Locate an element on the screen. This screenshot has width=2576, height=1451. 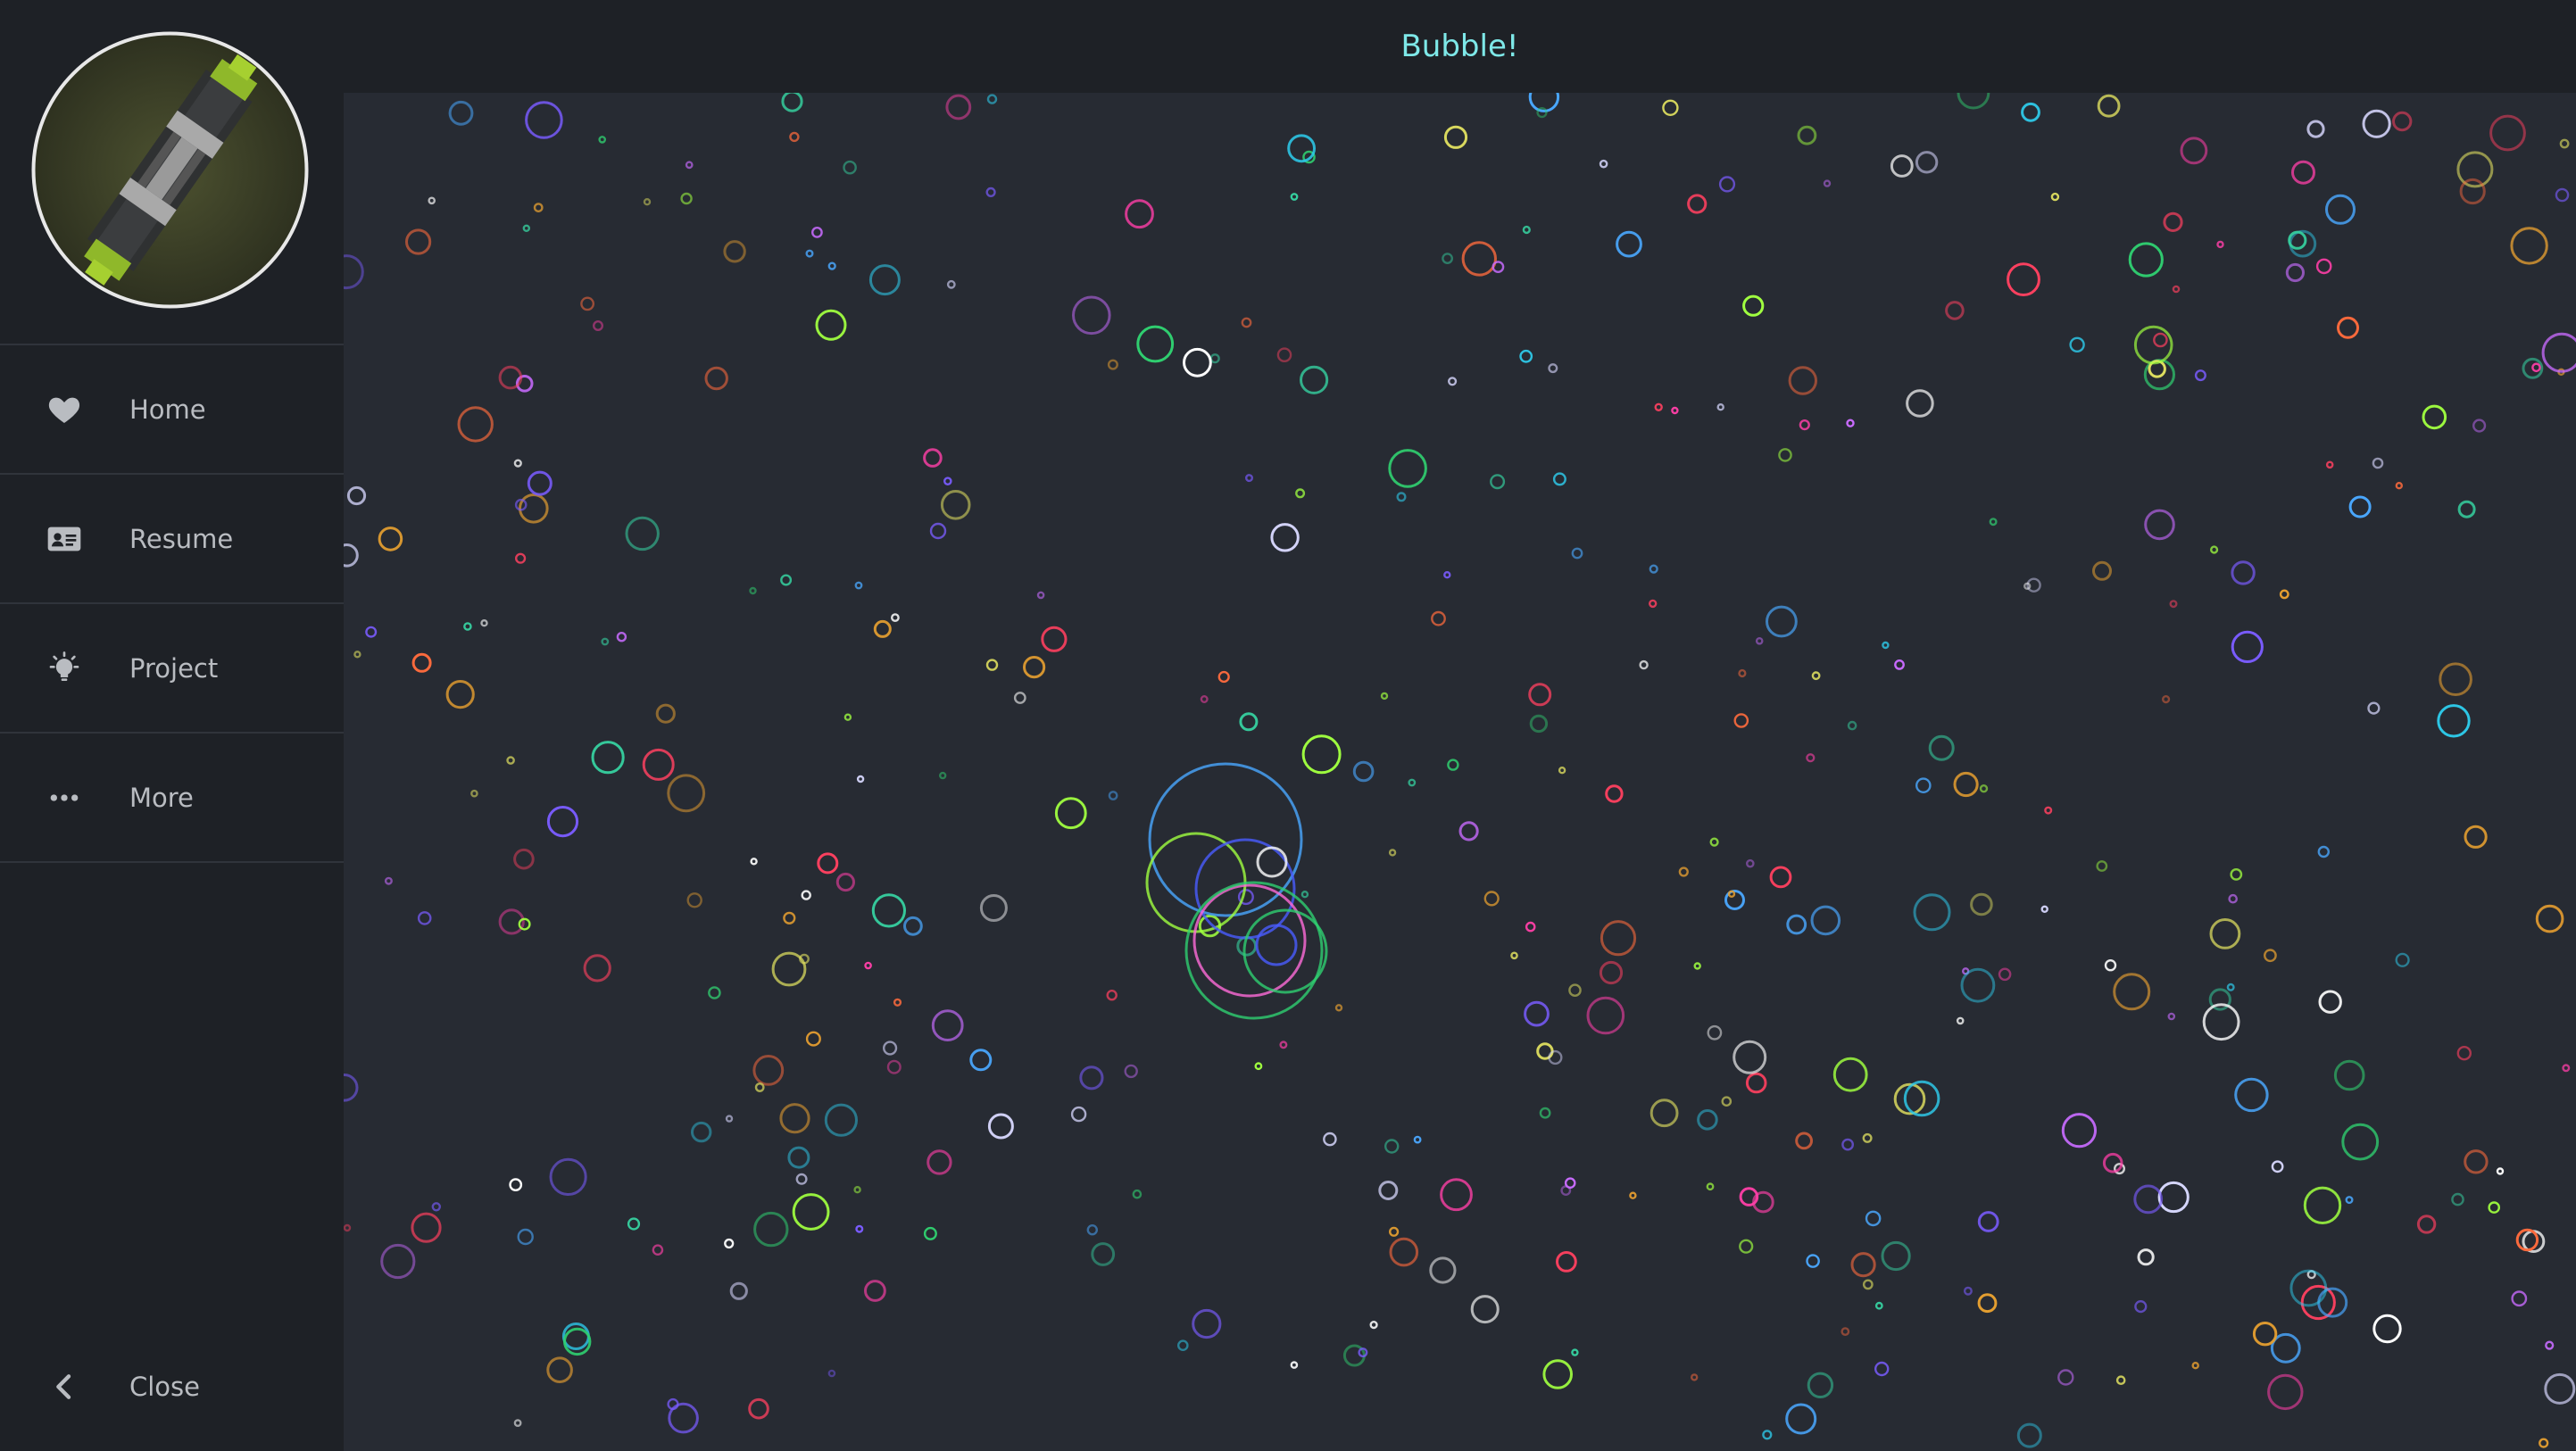
close-sidebar-button: Close is located at coordinates (172, 1386).